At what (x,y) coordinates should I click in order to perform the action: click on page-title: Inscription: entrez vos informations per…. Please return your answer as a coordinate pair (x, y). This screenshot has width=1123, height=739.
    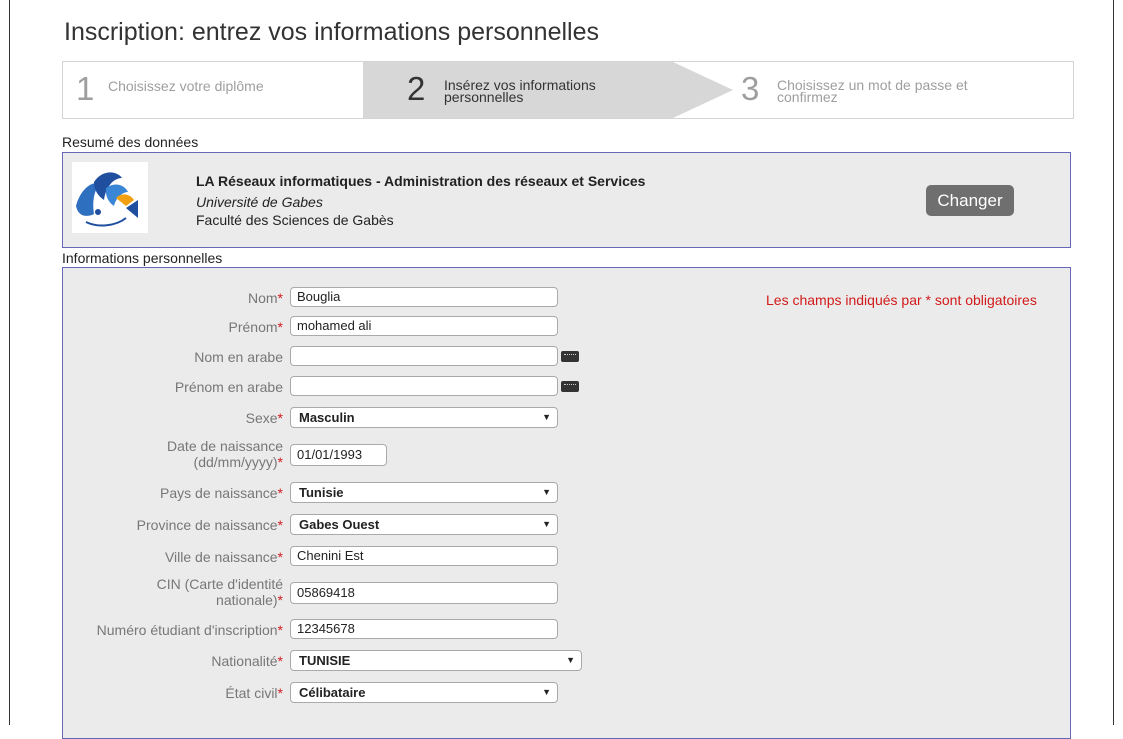
    Looking at the image, I should click on (331, 32).